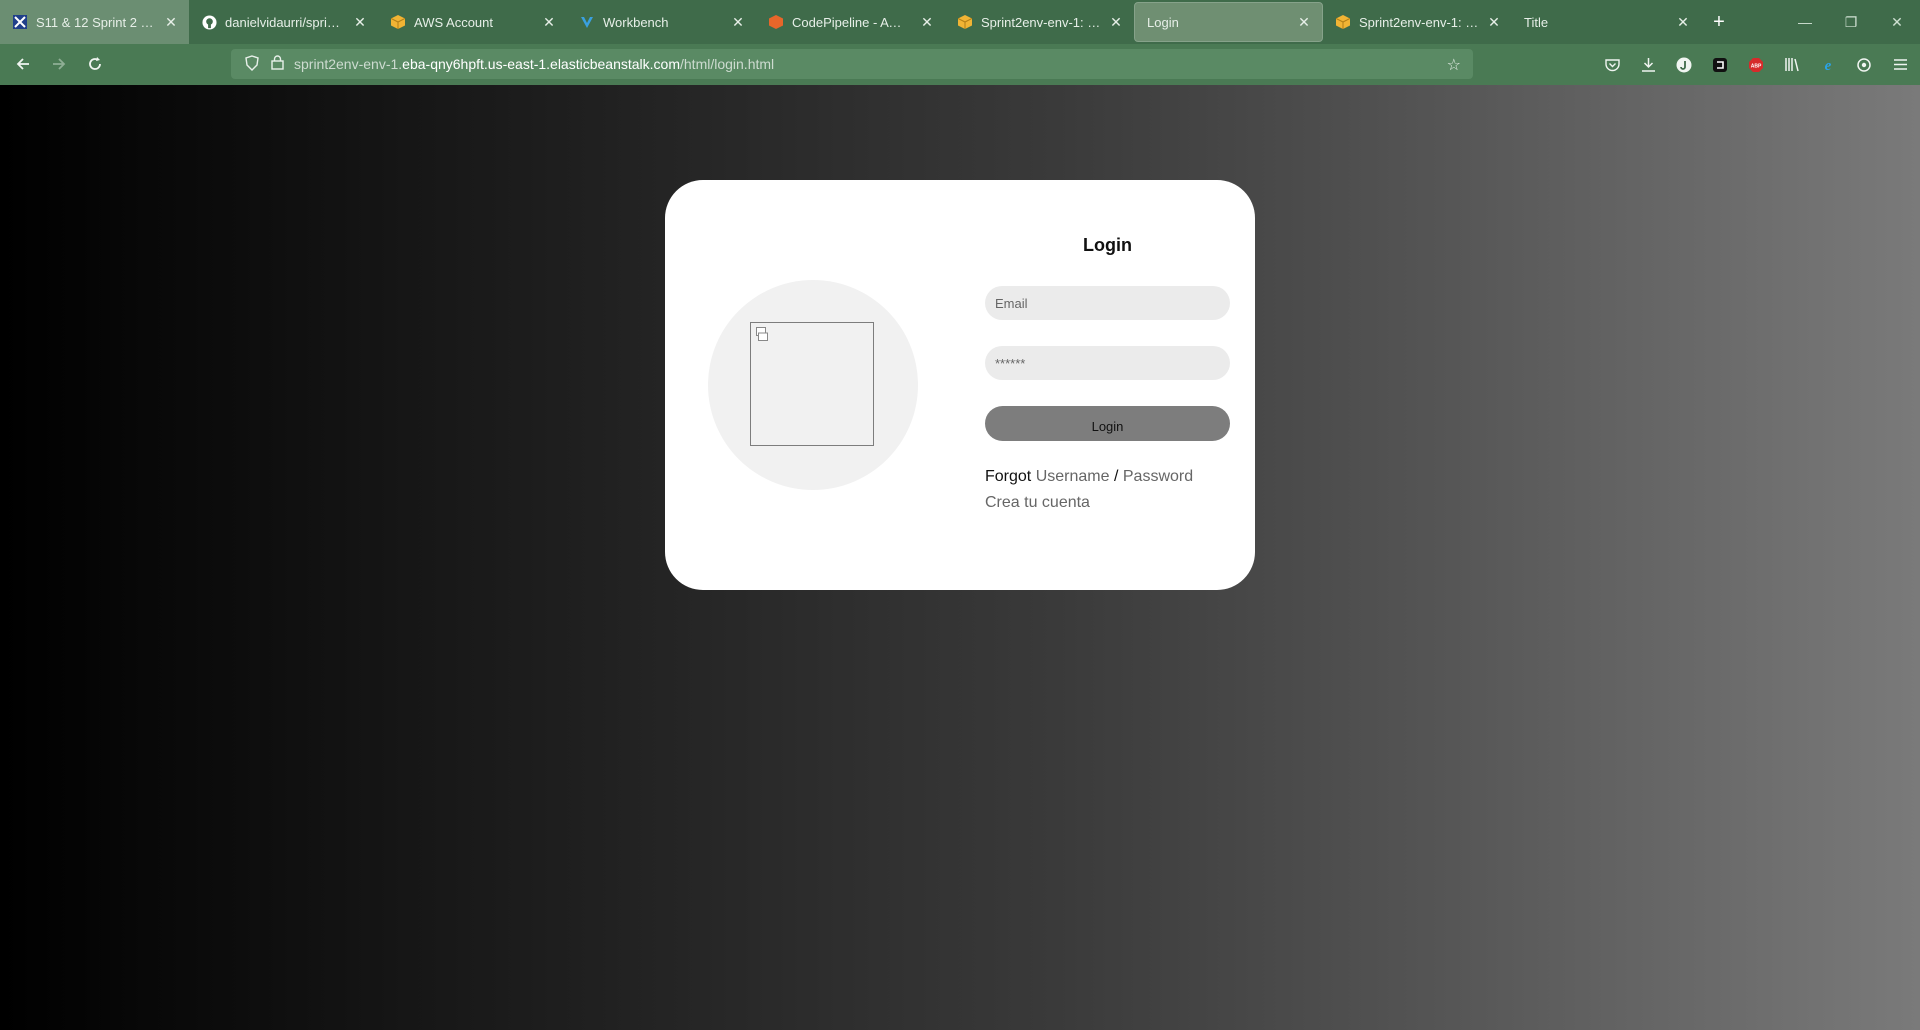 The height and width of the screenshot is (1030, 1920). Describe the element at coordinates (1606, 22) in the screenshot. I see `browser-tab-8: Title ✕` at that location.